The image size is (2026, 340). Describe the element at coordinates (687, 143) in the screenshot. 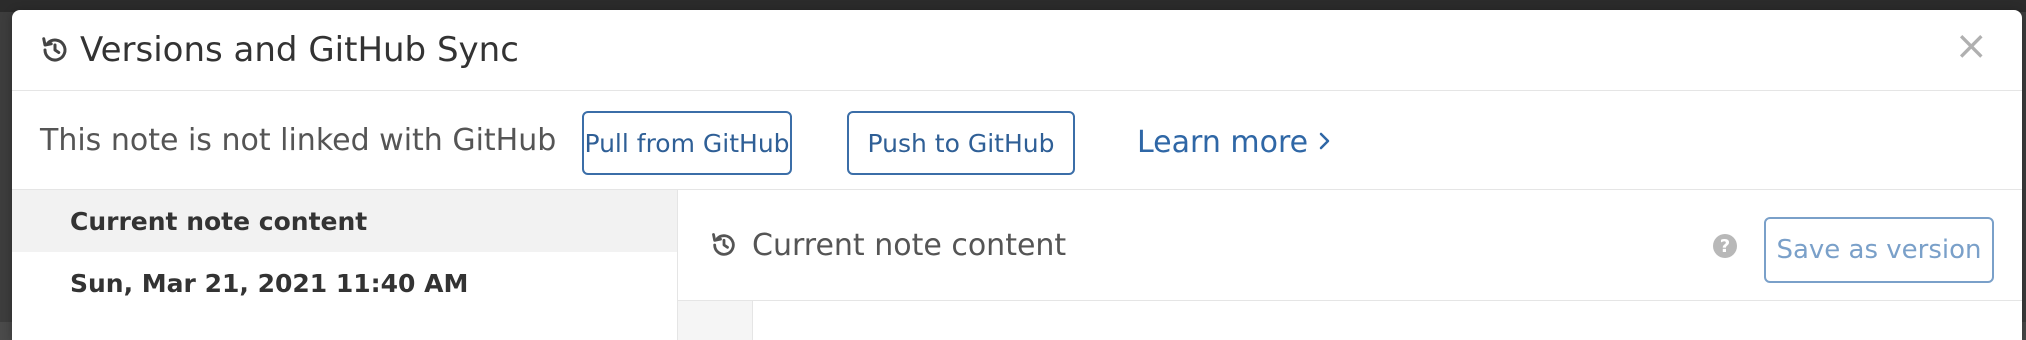

I see `pull-from-github-button: Pull from GitHub` at that location.